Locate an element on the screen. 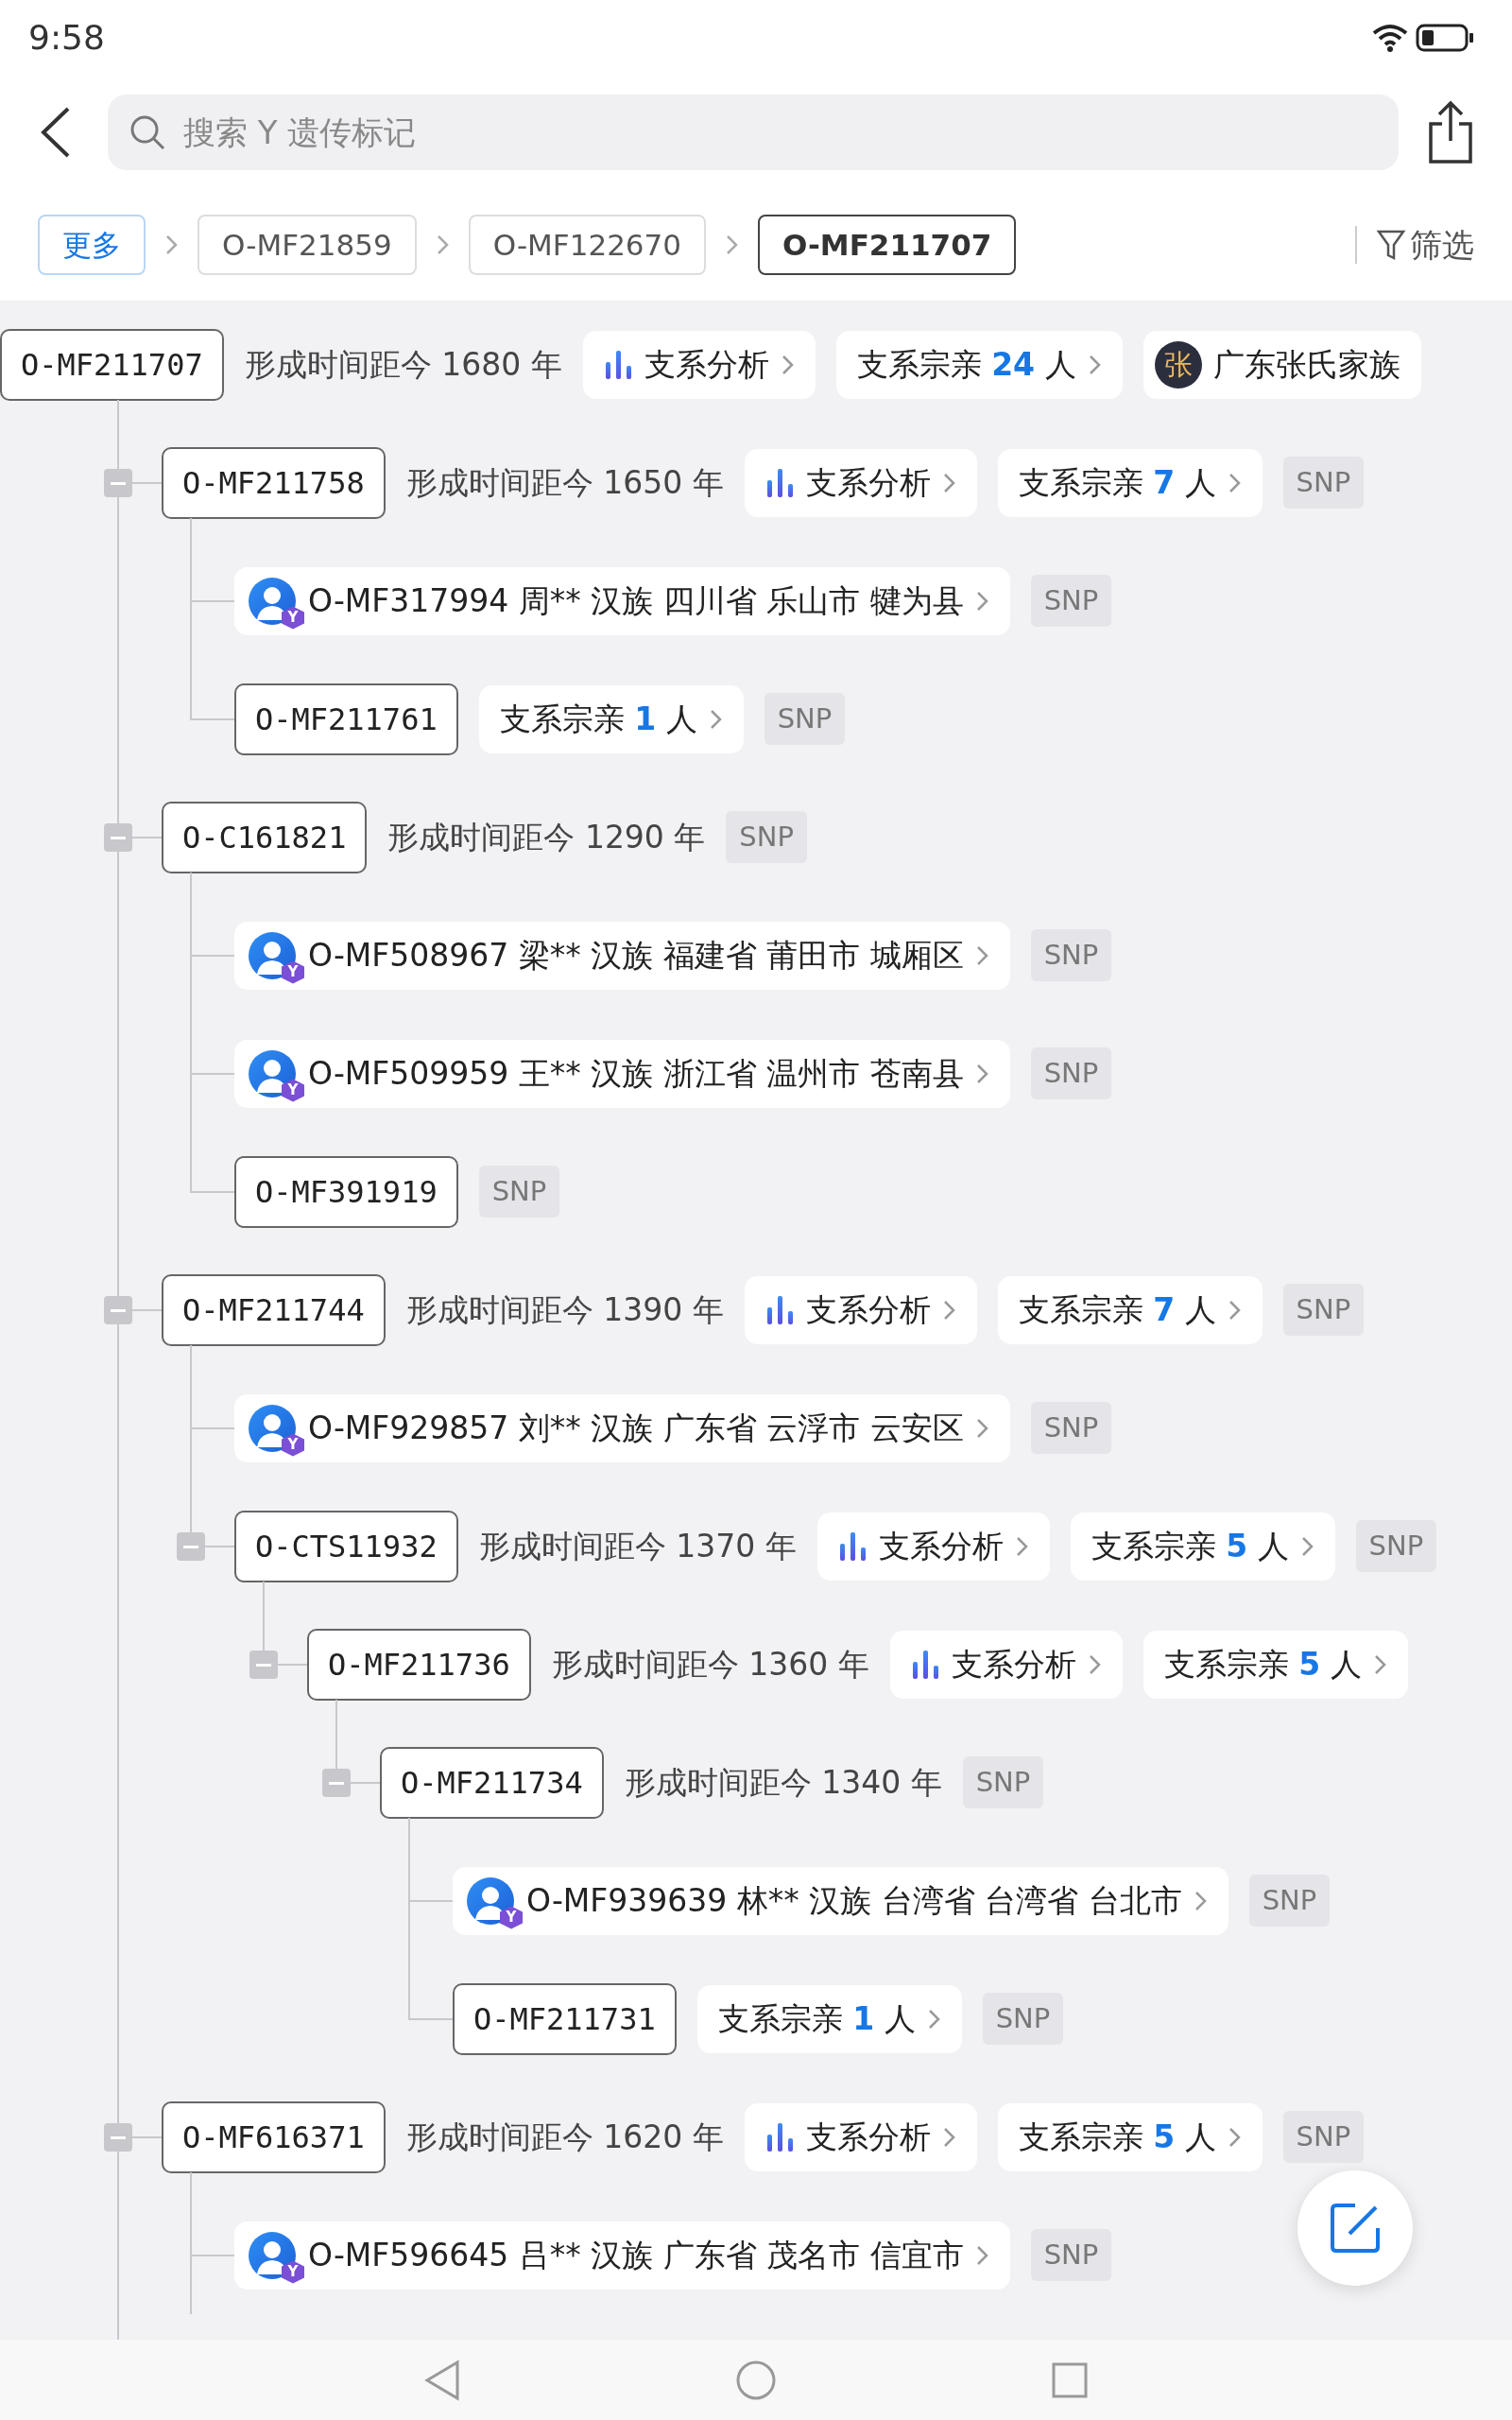 The width and height of the screenshot is (1512, 2420). home-icon is located at coordinates (756, 2380).